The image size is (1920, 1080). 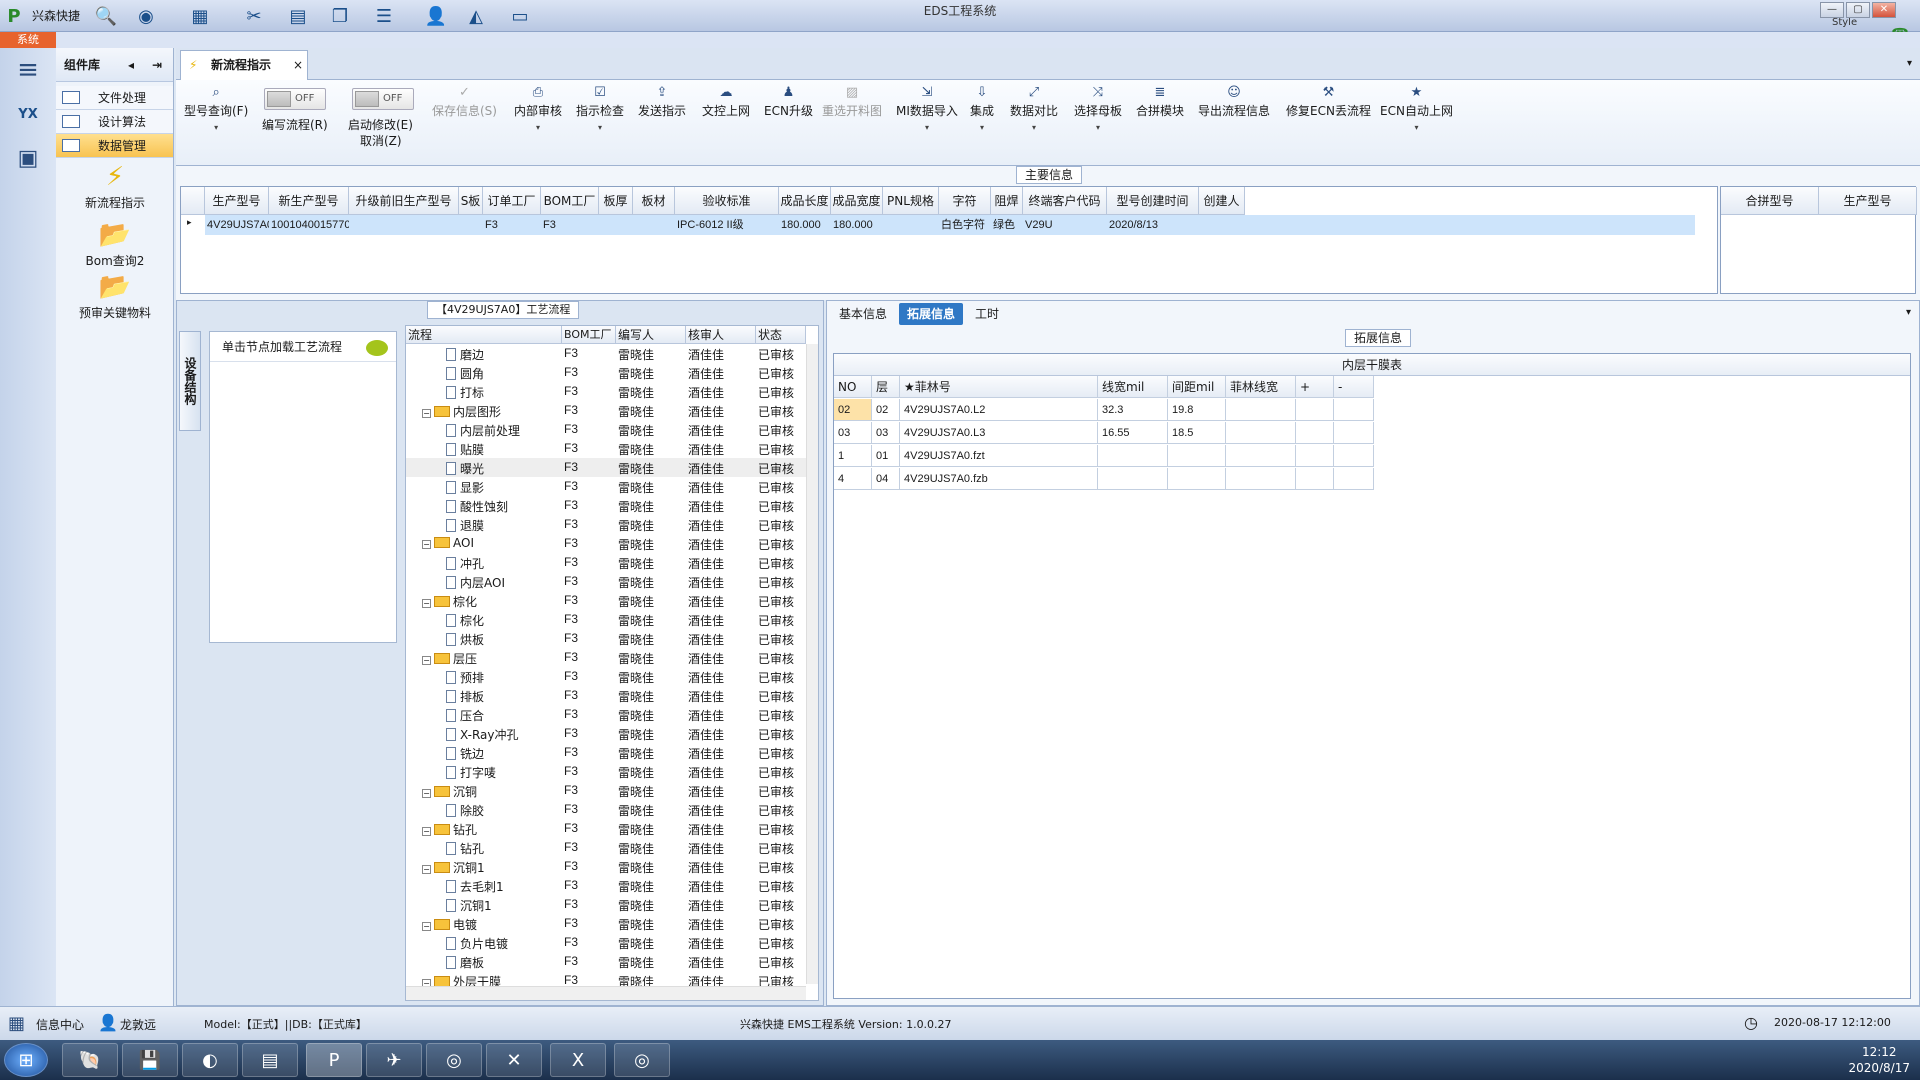 What do you see at coordinates (1065, 201) in the screenshot?
I see `column-header: 终端客户代码` at bounding box center [1065, 201].